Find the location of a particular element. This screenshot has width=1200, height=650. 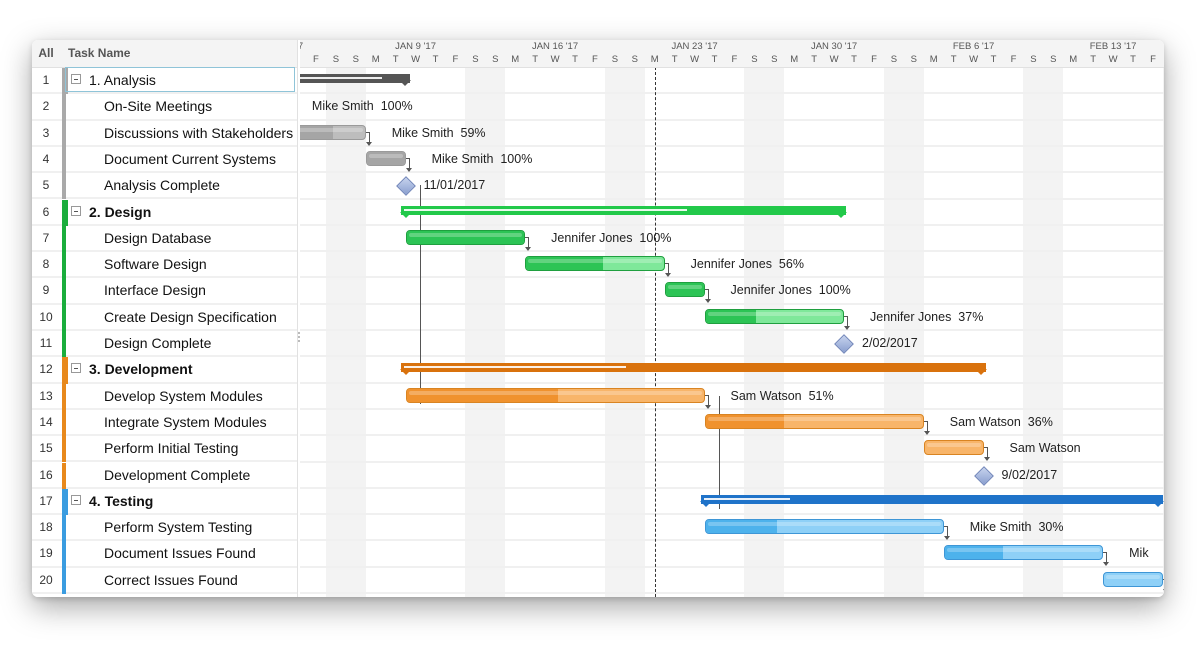

task-name: 1. Analysis is located at coordinates (122, 80).